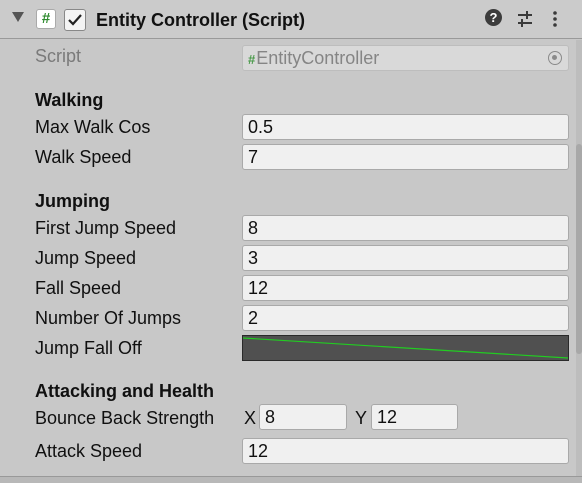 The height and width of the screenshot is (483, 582). I want to click on jump-speed-label: Jump Speed, so click(86, 258).